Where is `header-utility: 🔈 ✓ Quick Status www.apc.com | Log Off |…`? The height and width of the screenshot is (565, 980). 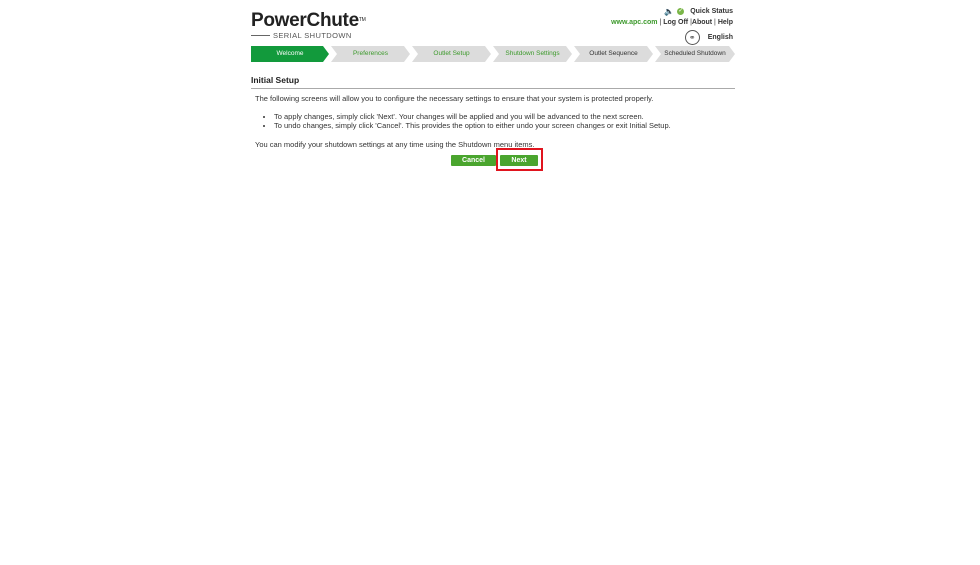
header-utility: 🔈 ✓ Quick Status www.apc.com | Log Off |… is located at coordinates (672, 25).